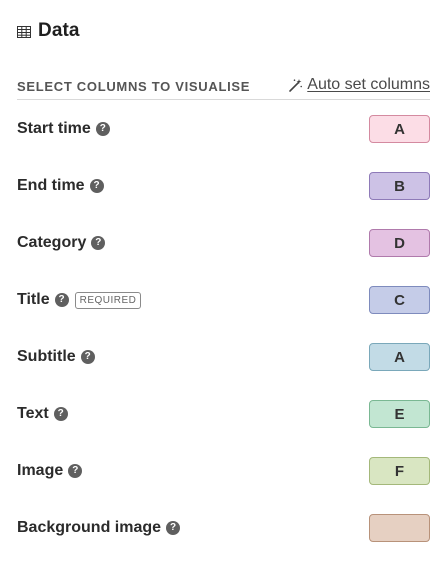  I want to click on auto-set-columns-button: Auto set columns, so click(359, 85).